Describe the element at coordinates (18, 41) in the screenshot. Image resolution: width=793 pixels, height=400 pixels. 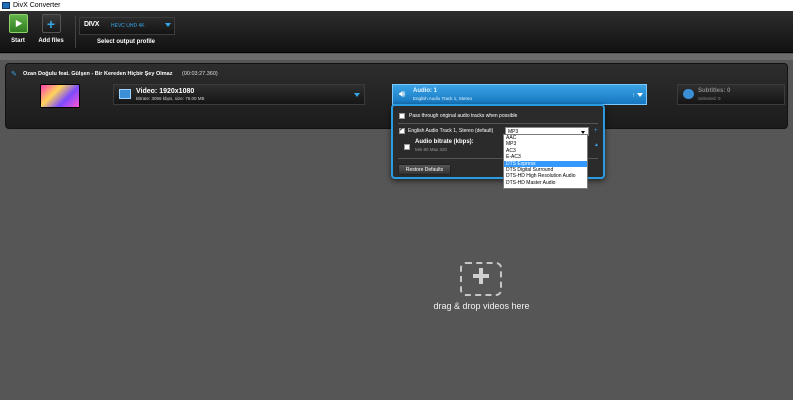
I see `start-label: Start` at that location.